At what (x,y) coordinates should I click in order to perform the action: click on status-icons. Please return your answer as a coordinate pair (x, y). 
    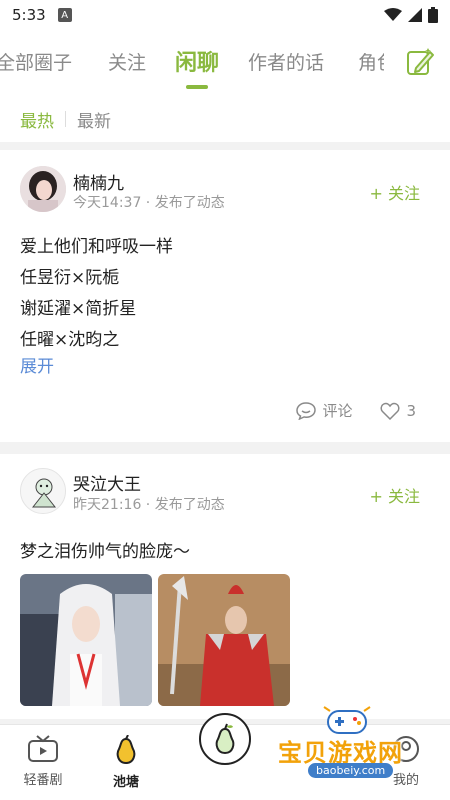
    Looking at the image, I should click on (411, 15).